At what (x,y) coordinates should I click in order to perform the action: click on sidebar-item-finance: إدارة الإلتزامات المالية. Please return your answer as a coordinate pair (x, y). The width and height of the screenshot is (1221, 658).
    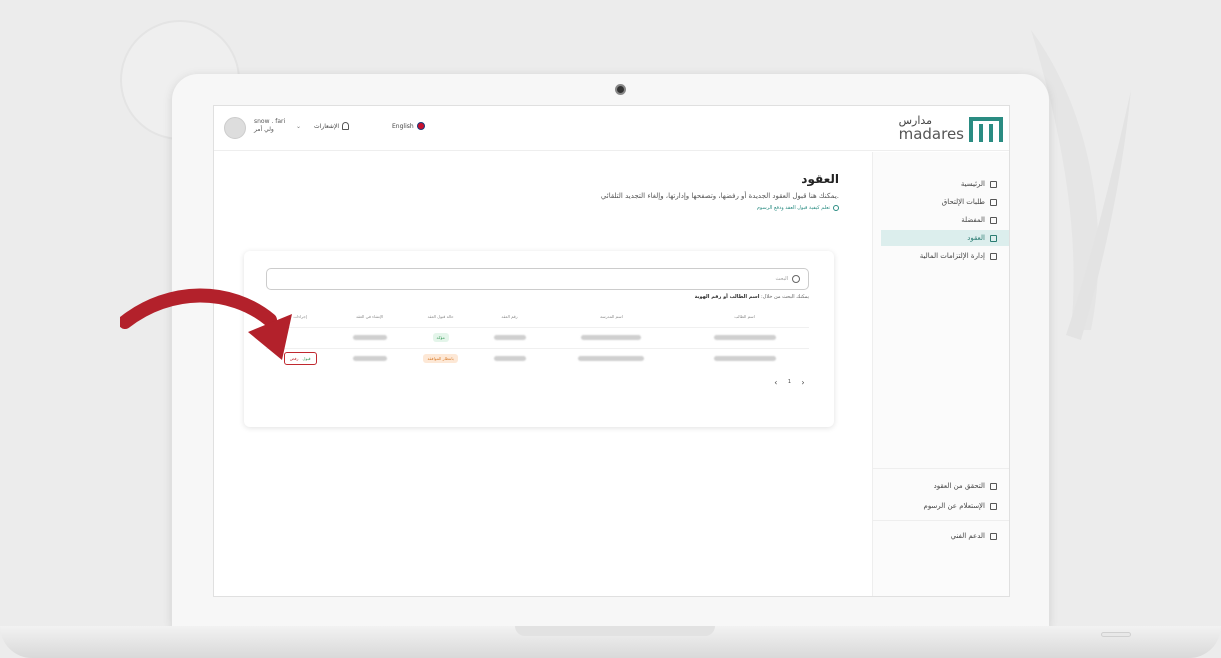
    Looking at the image, I should click on (941, 256).